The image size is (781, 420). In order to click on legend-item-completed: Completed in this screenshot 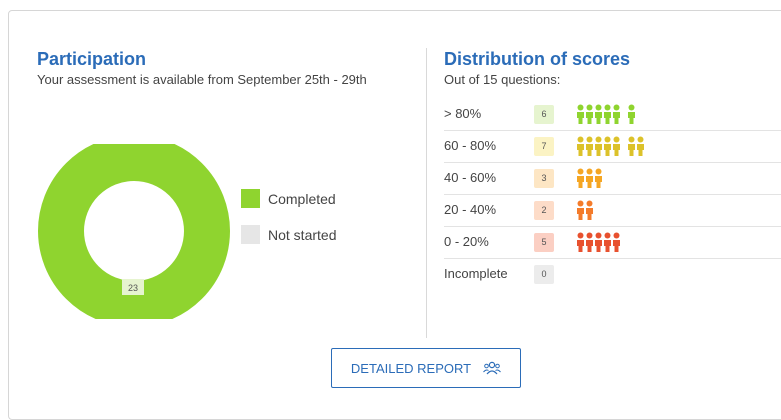, I will do `click(288, 198)`.